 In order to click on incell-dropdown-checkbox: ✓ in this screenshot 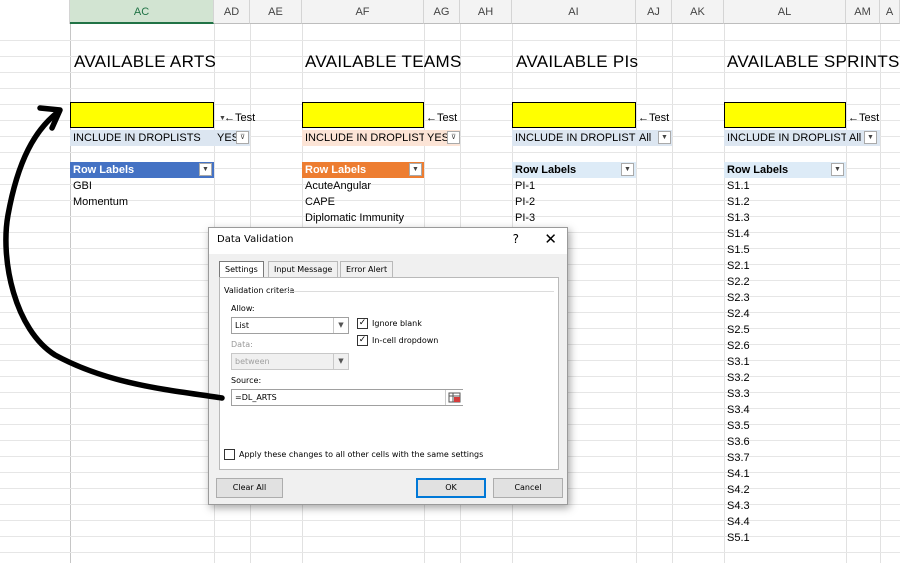, I will do `click(362, 340)`.